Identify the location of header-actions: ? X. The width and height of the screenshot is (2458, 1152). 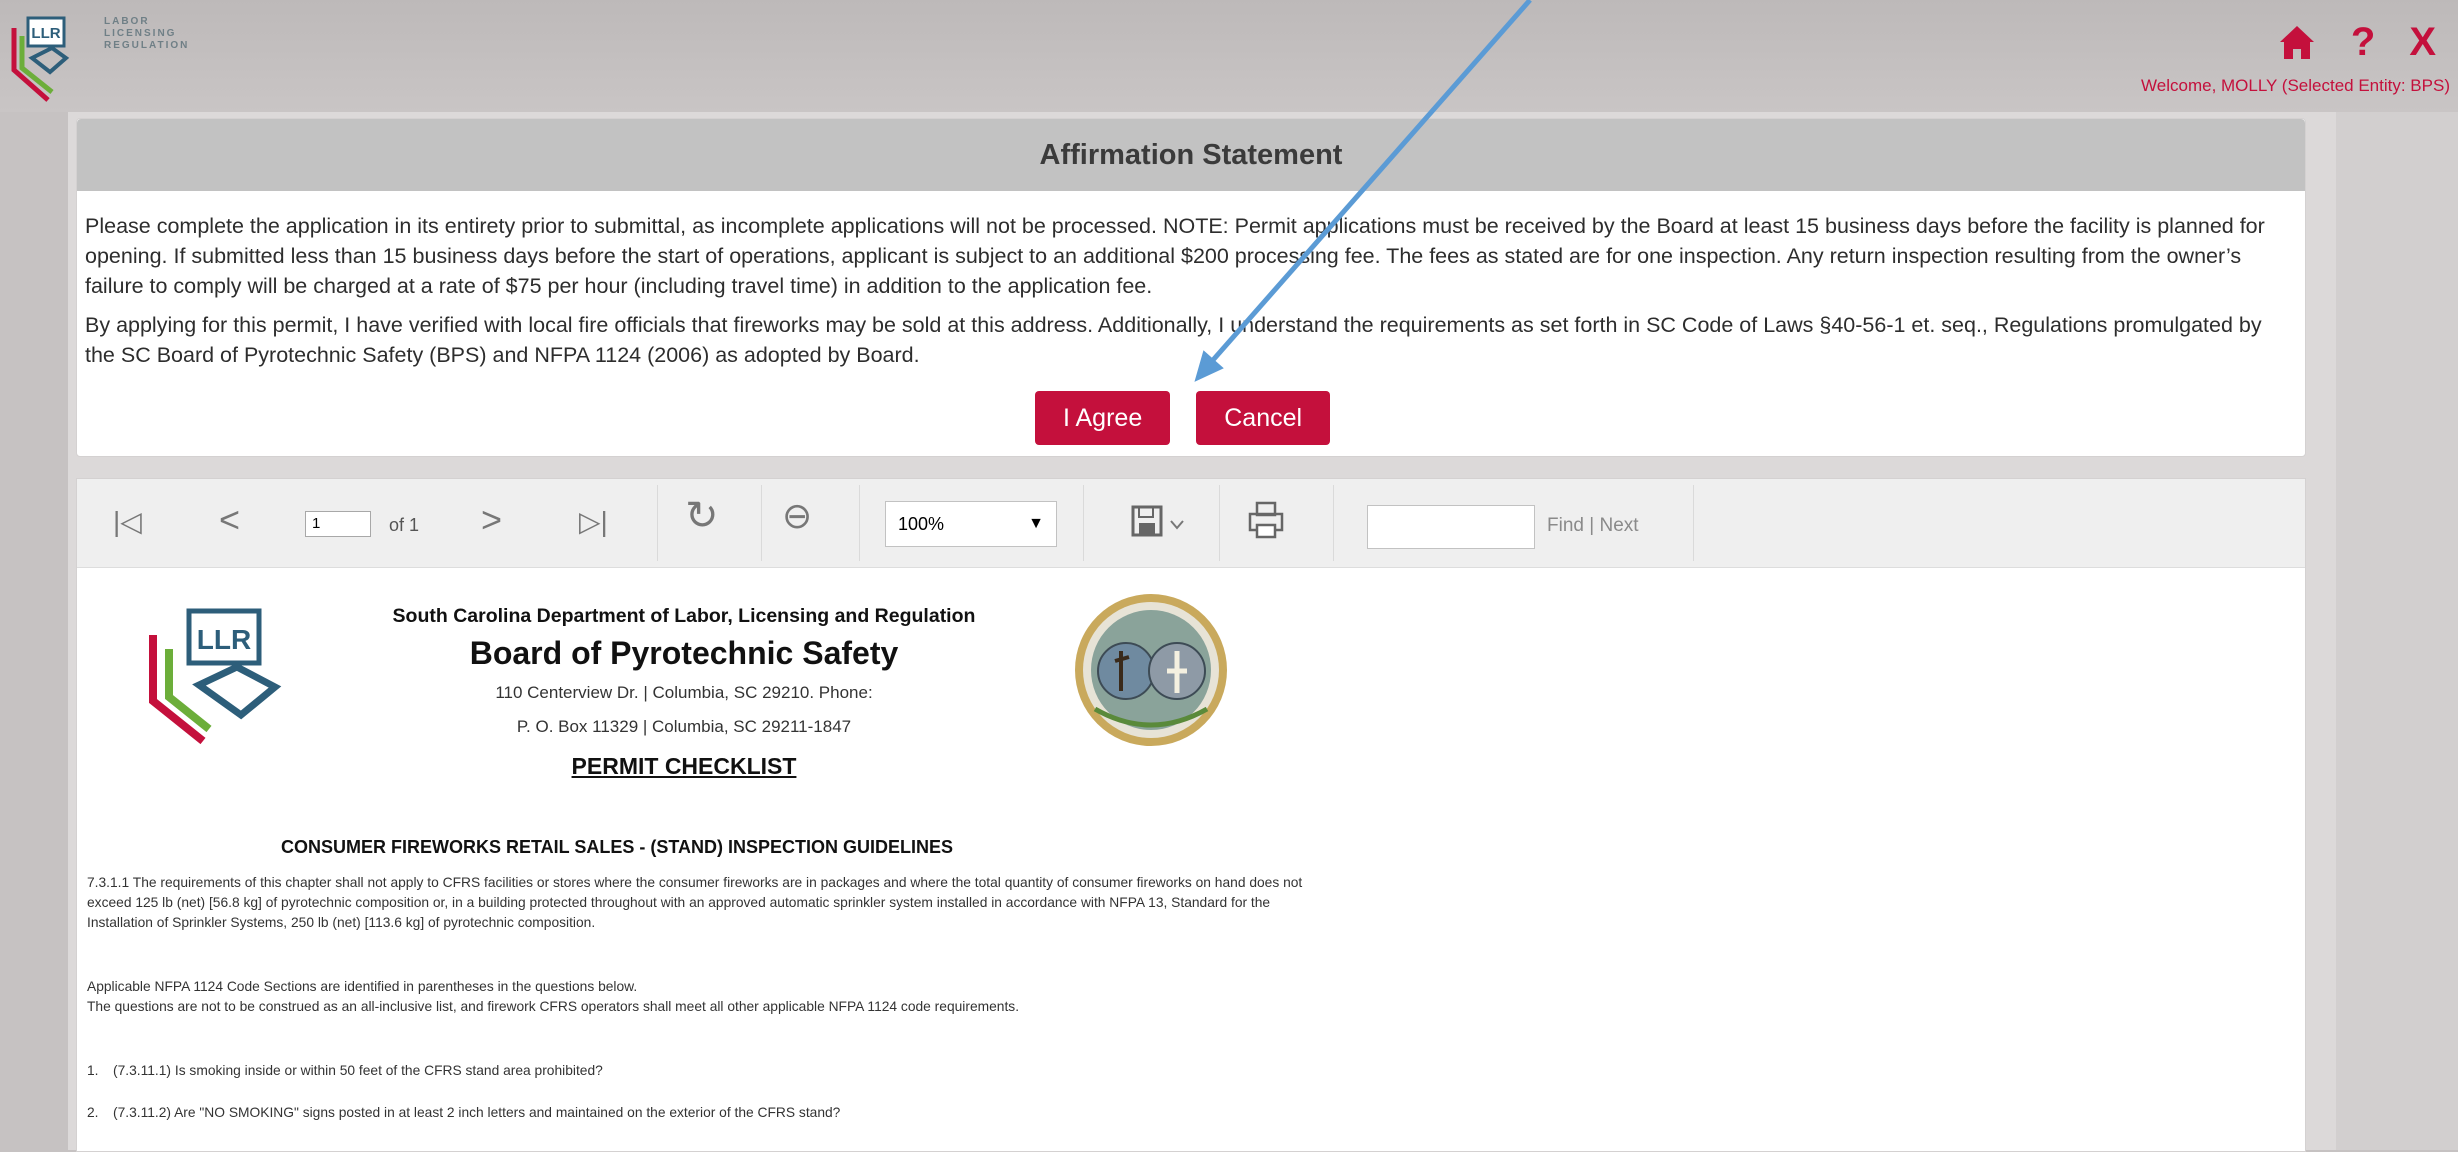
(2356, 42).